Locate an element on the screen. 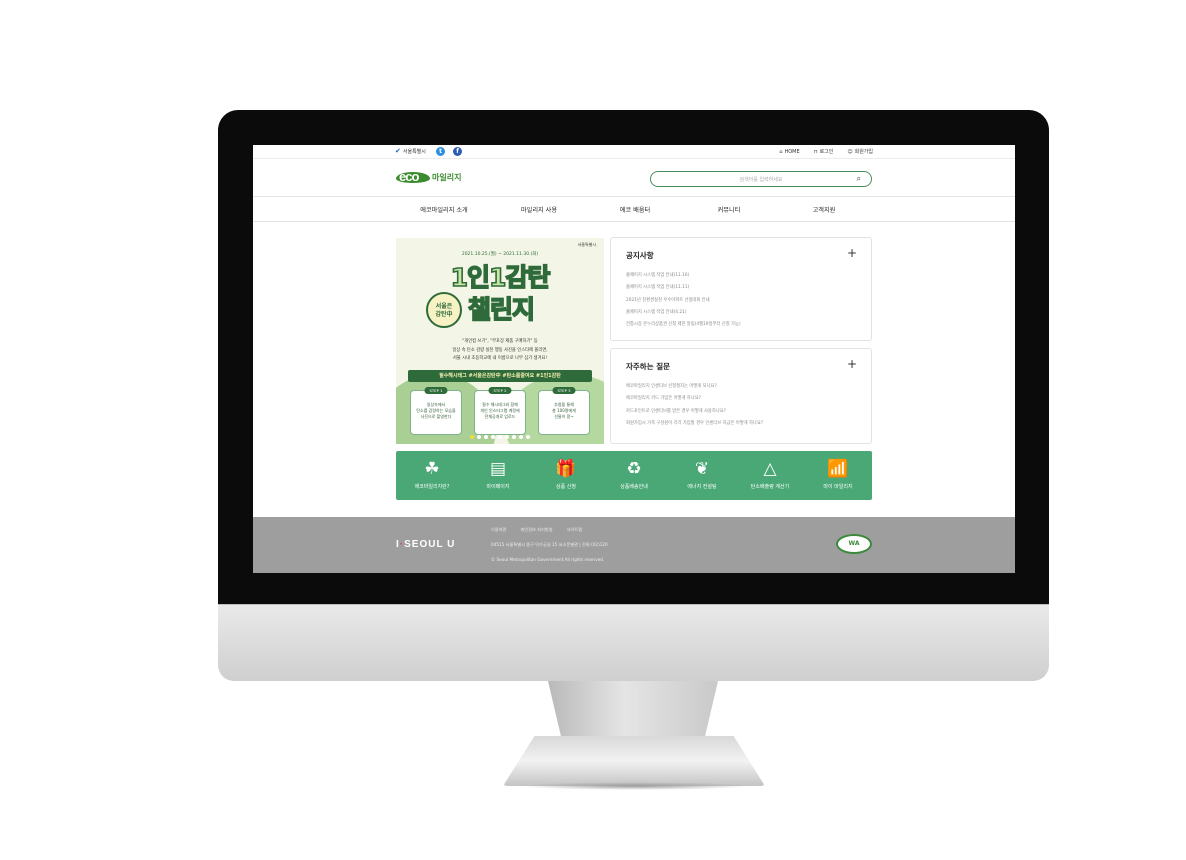  main-navigation: 에코마일리지 소개 마일리지 사용 에코 배움터 커뮤니티 고객지원 is located at coordinates (634, 209).